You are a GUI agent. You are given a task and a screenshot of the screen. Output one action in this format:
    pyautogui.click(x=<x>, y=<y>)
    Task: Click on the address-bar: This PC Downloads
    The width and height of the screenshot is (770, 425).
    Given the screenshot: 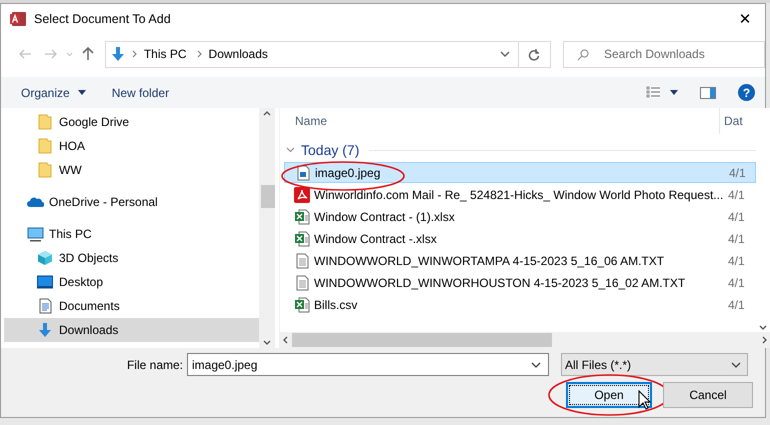 What is the action you would take?
    pyautogui.click(x=311, y=54)
    